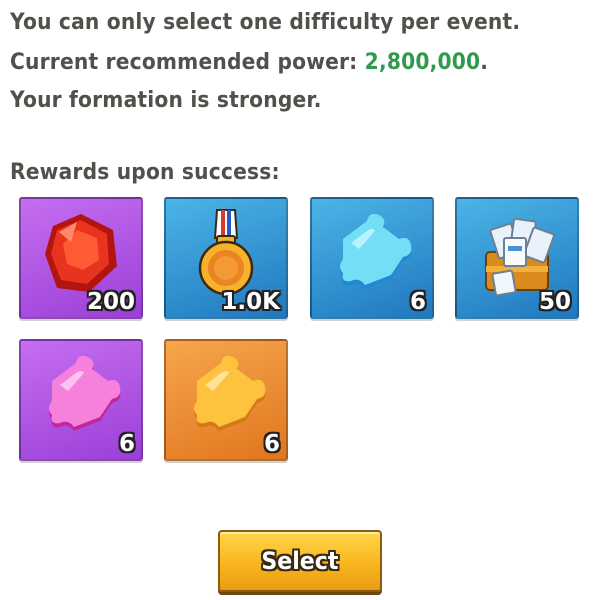 The image size is (600, 600). What do you see at coordinates (145, 172) in the screenshot?
I see `rewards-title: Rewards upon success:` at bounding box center [145, 172].